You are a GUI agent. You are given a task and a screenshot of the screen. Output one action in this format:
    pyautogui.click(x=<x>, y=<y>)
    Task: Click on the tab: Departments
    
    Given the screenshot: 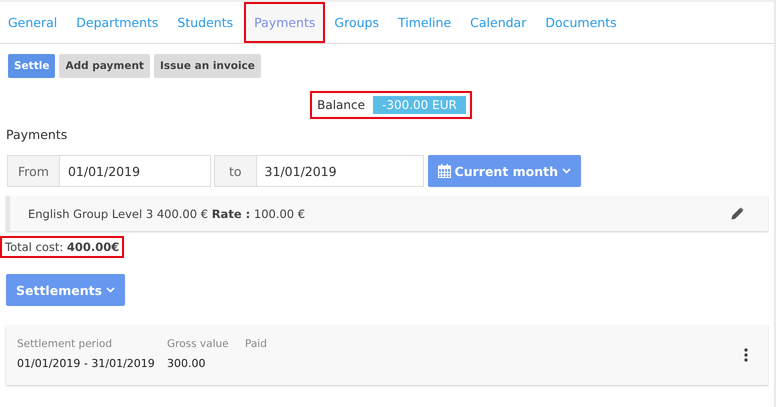 What is the action you would take?
    pyautogui.click(x=118, y=22)
    